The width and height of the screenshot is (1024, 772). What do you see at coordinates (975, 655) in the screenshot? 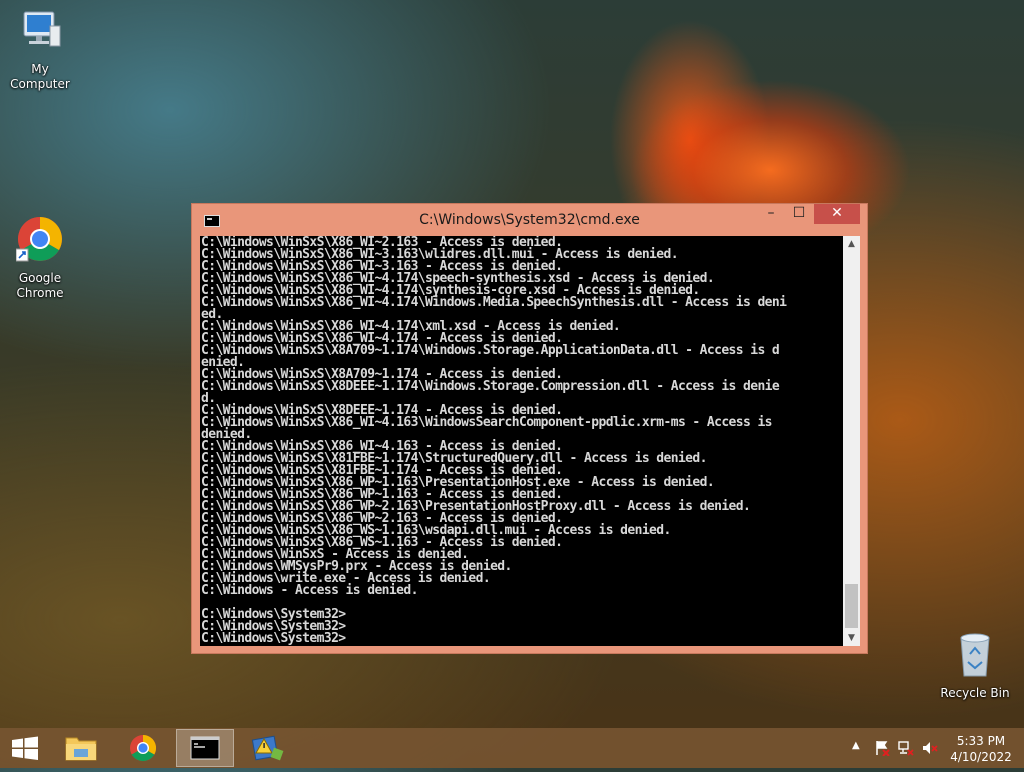
I see `recycle-bin-icon` at bounding box center [975, 655].